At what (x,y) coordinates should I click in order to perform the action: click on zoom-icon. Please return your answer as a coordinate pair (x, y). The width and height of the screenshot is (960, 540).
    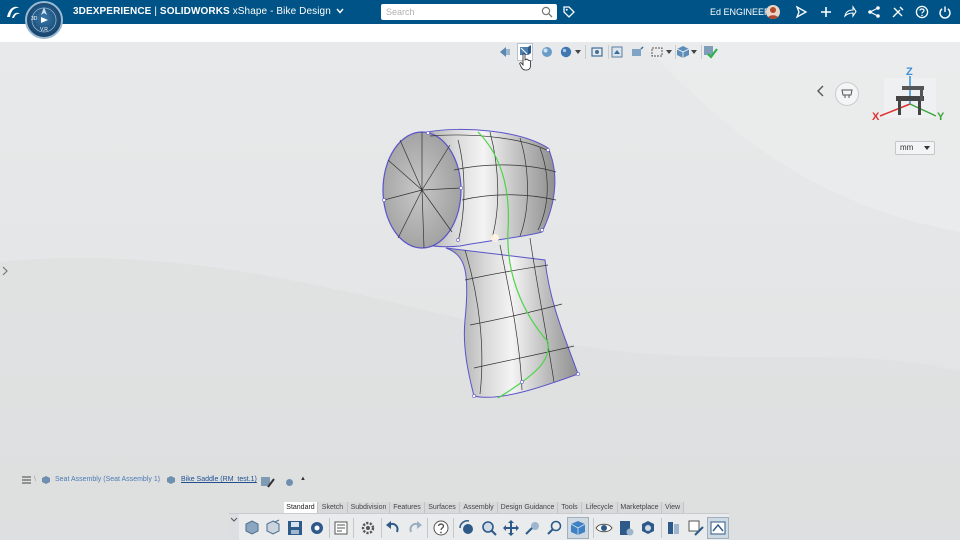
    Looking at the image, I should click on (489, 528).